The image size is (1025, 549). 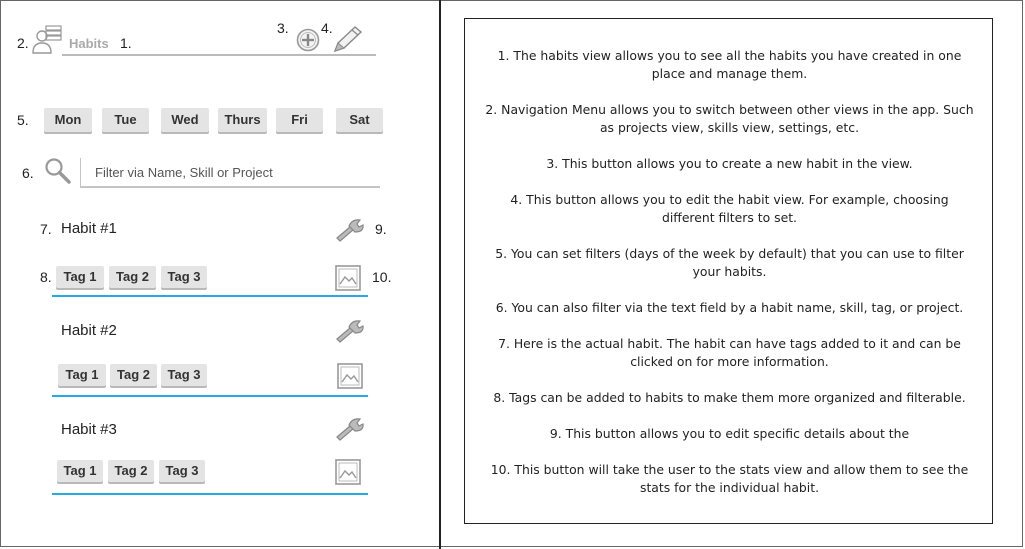 I want to click on navigation-menu-icon, so click(x=48, y=42).